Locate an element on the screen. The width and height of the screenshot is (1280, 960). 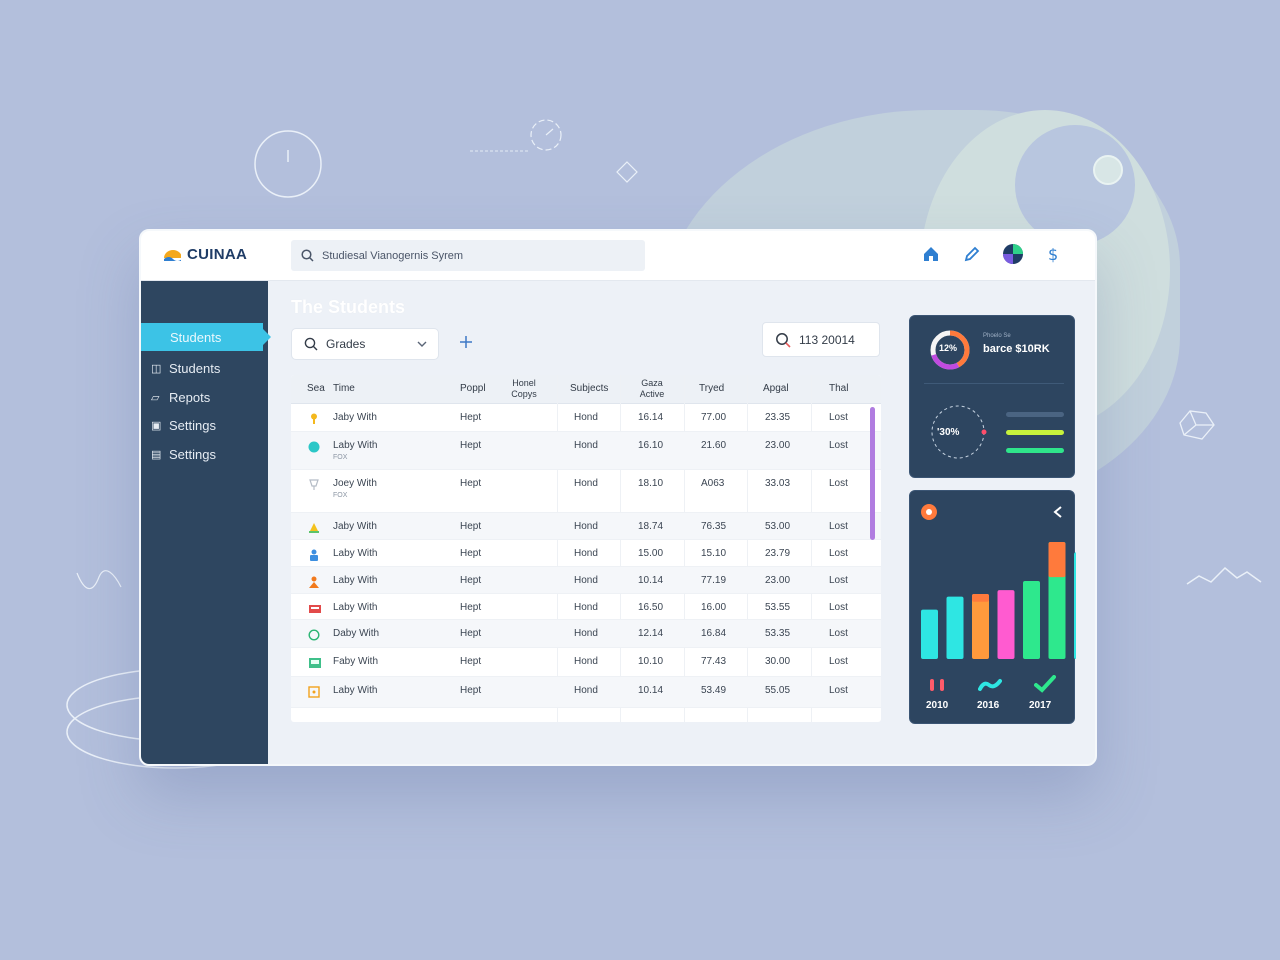
table-row: Laby With Hept Hond 10.14 53.49 55.05 Lost is located at coordinates (586, 692).